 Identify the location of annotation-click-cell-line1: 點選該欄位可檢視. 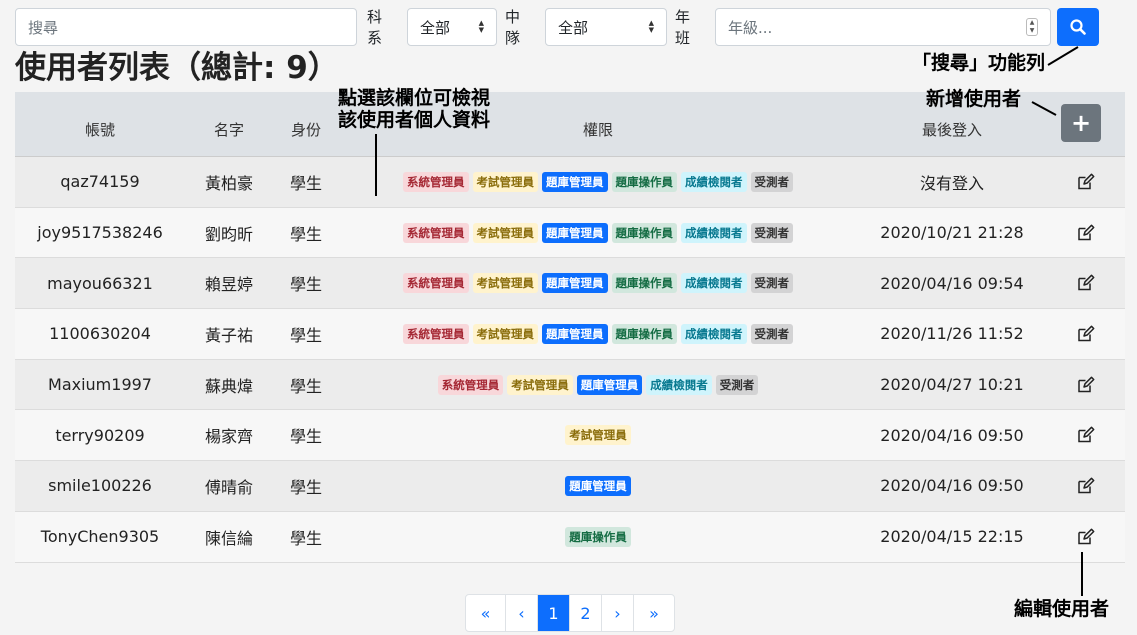
(414, 98).